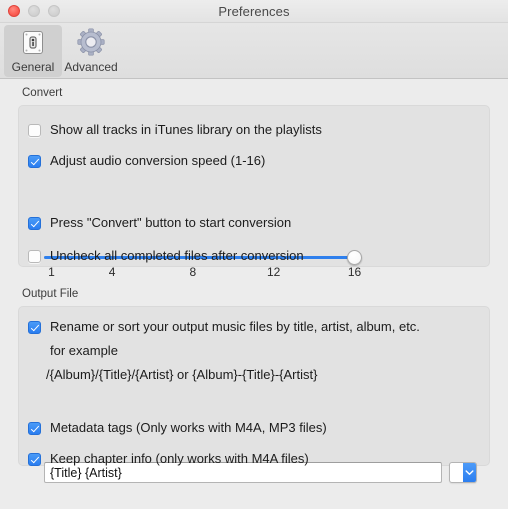 The width and height of the screenshot is (508, 509). What do you see at coordinates (34, 327) in the screenshot?
I see `rename-sort-checkbox` at bounding box center [34, 327].